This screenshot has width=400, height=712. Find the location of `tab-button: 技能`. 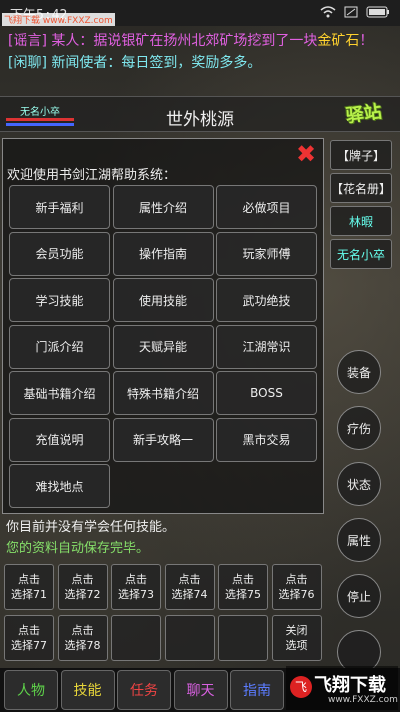

tab-button: 技能 is located at coordinates (87, 690).